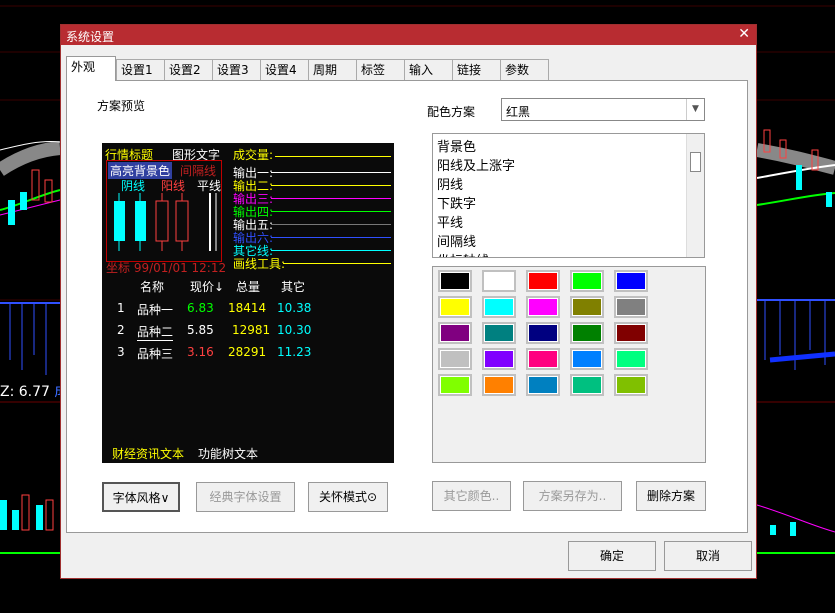 The image size is (835, 613). Describe the element at coordinates (471, 496) in the screenshot. I see `other-colors-button: 其它颜色..` at that location.